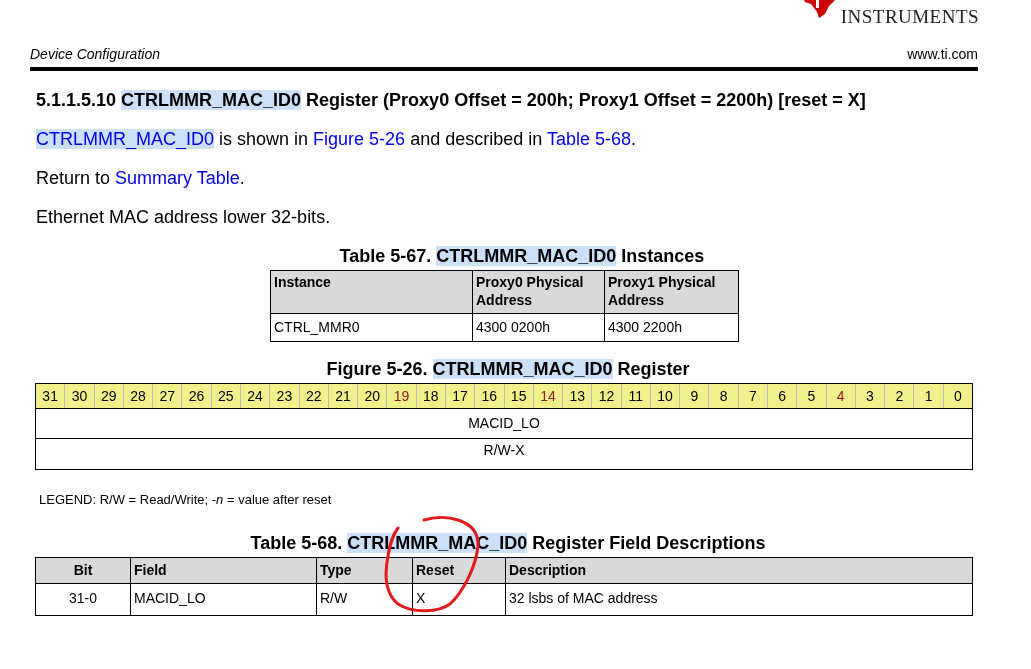 This screenshot has width=1031, height=669. What do you see at coordinates (504, 424) in the screenshot?
I see `field-name-cell: MACID_LO` at bounding box center [504, 424].